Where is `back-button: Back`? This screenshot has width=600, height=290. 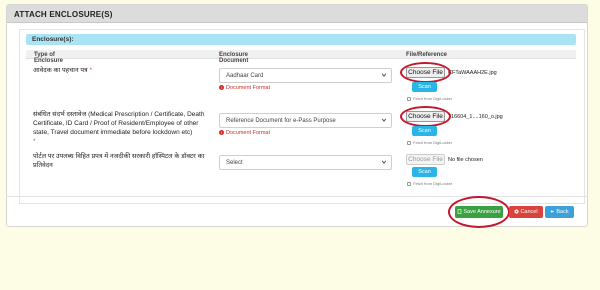 back-button: Back is located at coordinates (559, 212).